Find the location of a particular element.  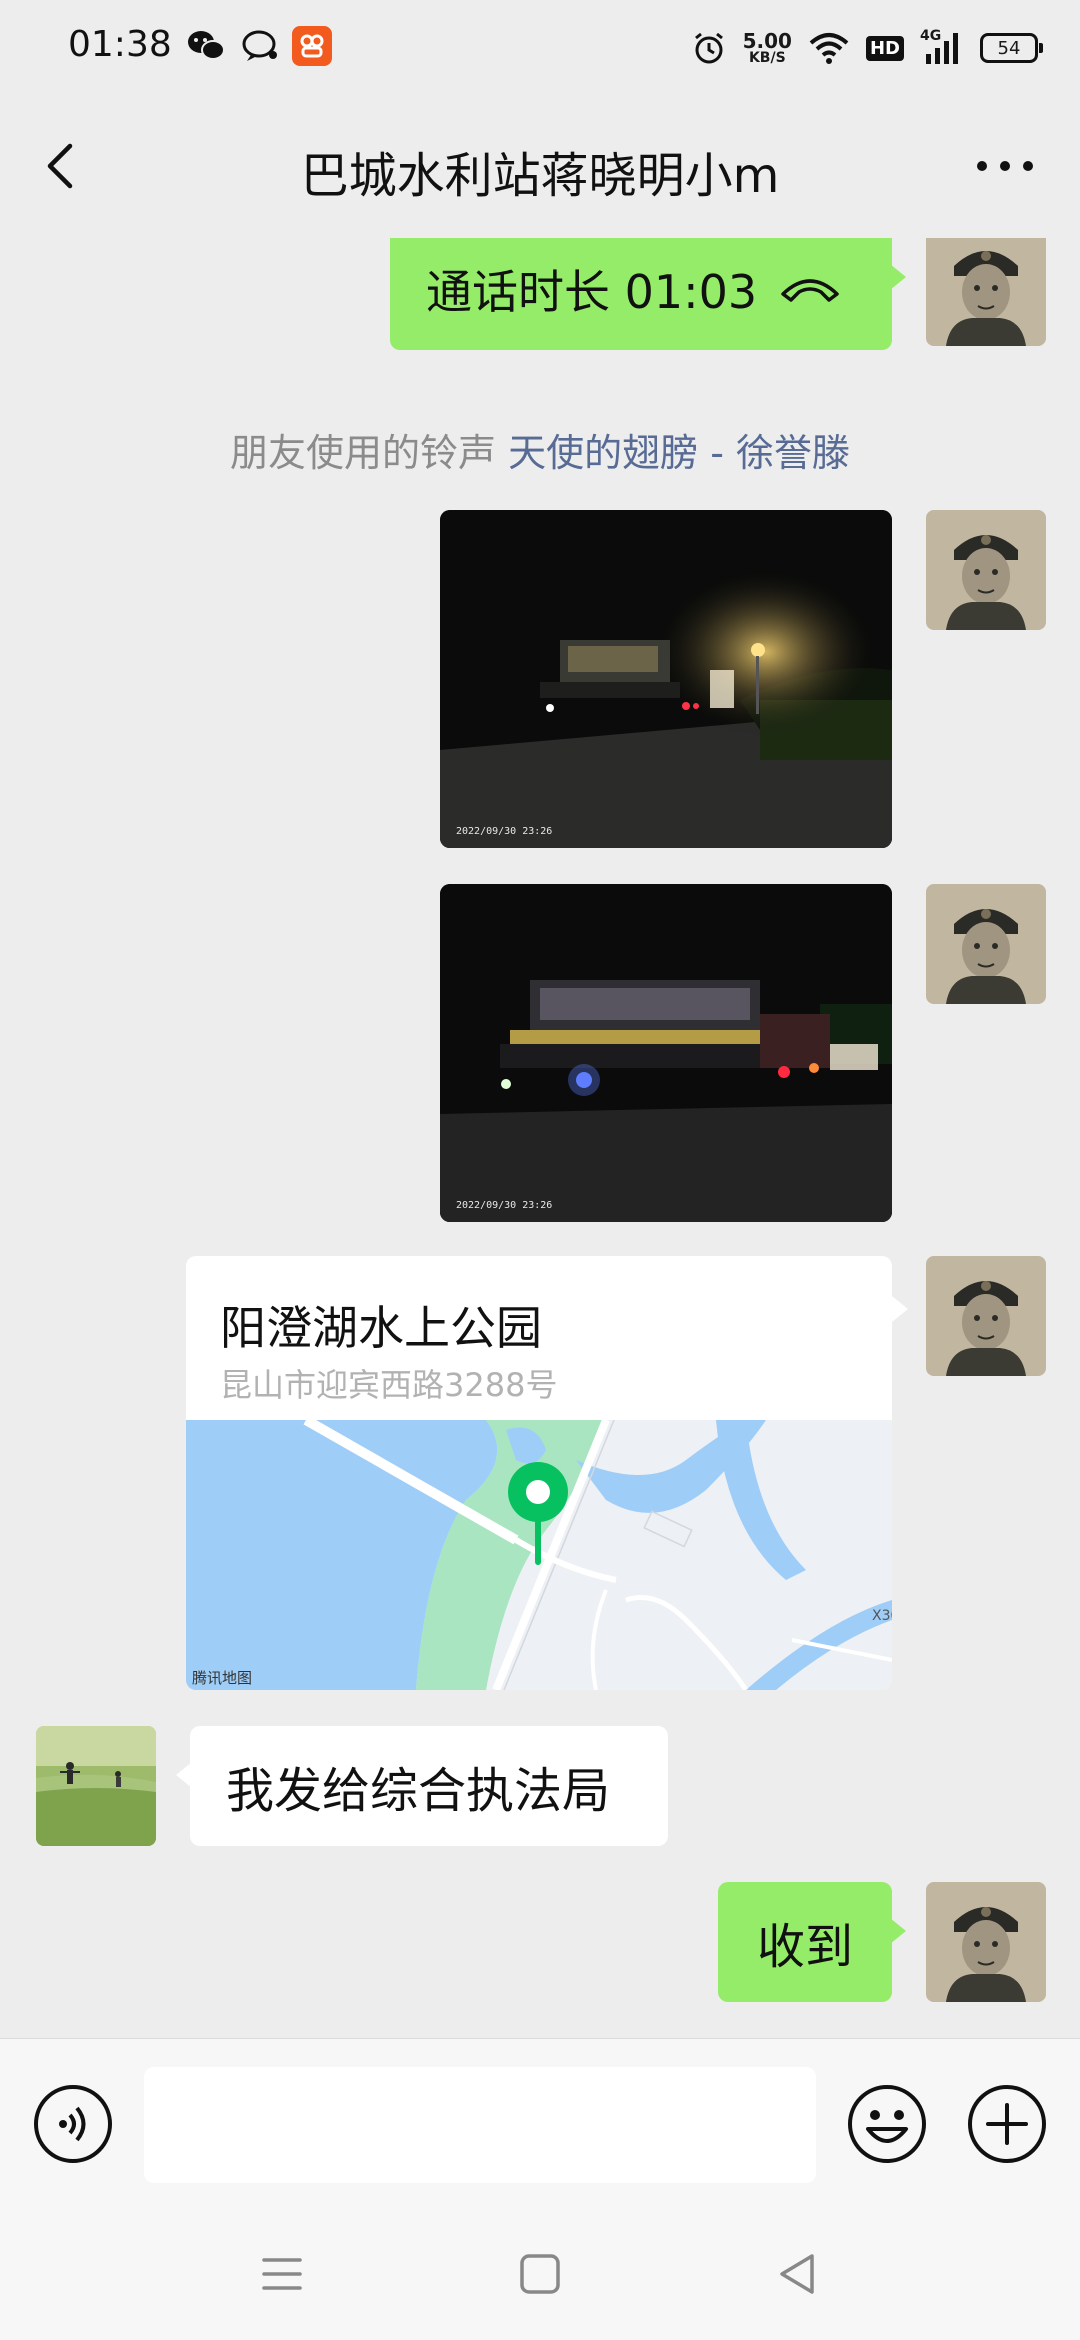

wifi-icon is located at coordinates (829, 48).